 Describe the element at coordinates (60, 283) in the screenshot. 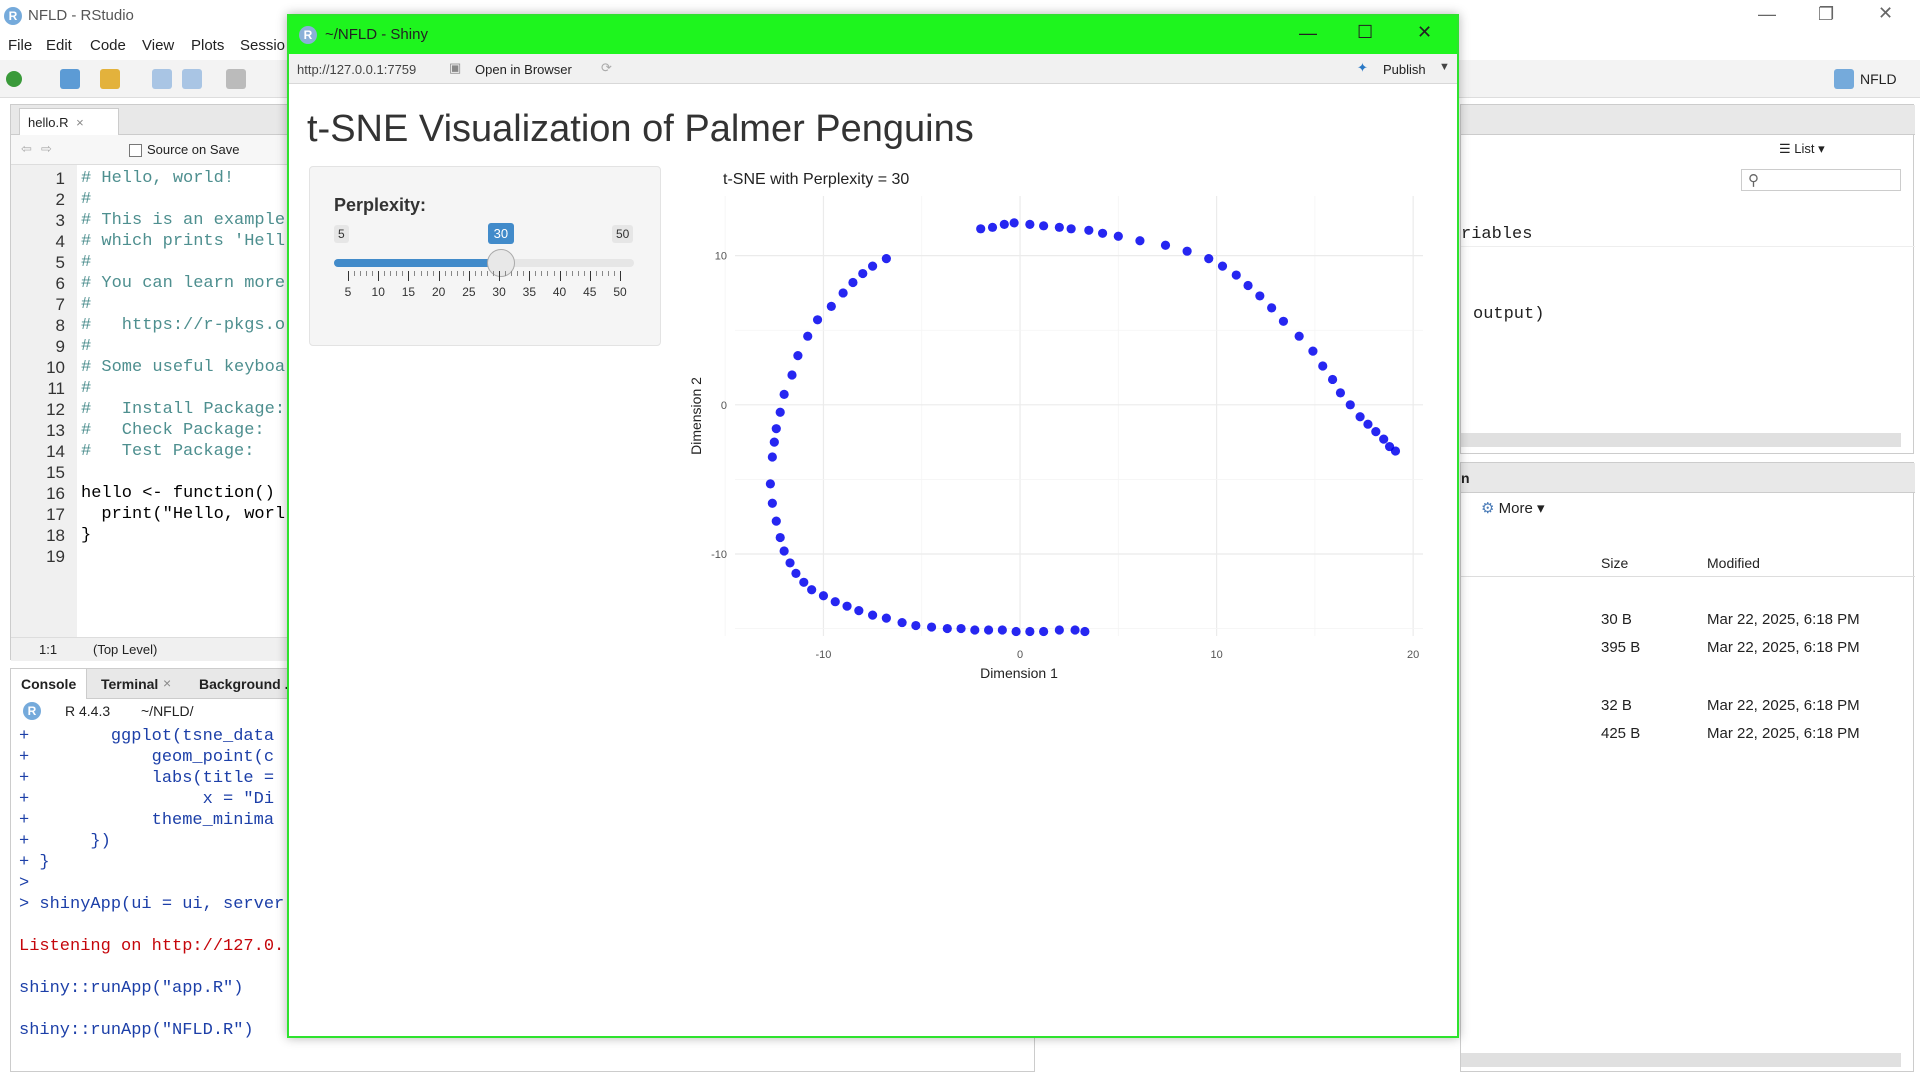

I see `line-number: 6` at that location.